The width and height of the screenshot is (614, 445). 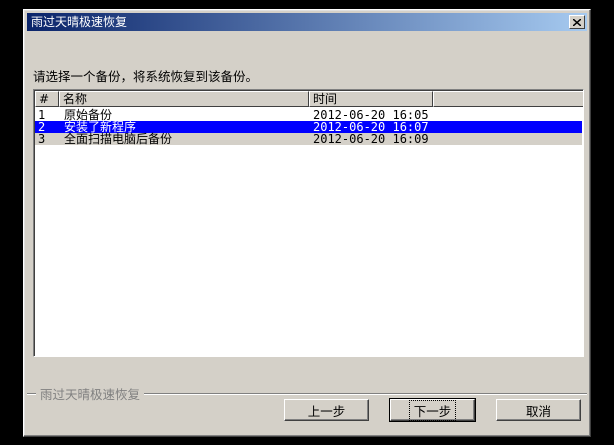 I want to click on cancel-button-label: 取消, so click(x=538, y=411).